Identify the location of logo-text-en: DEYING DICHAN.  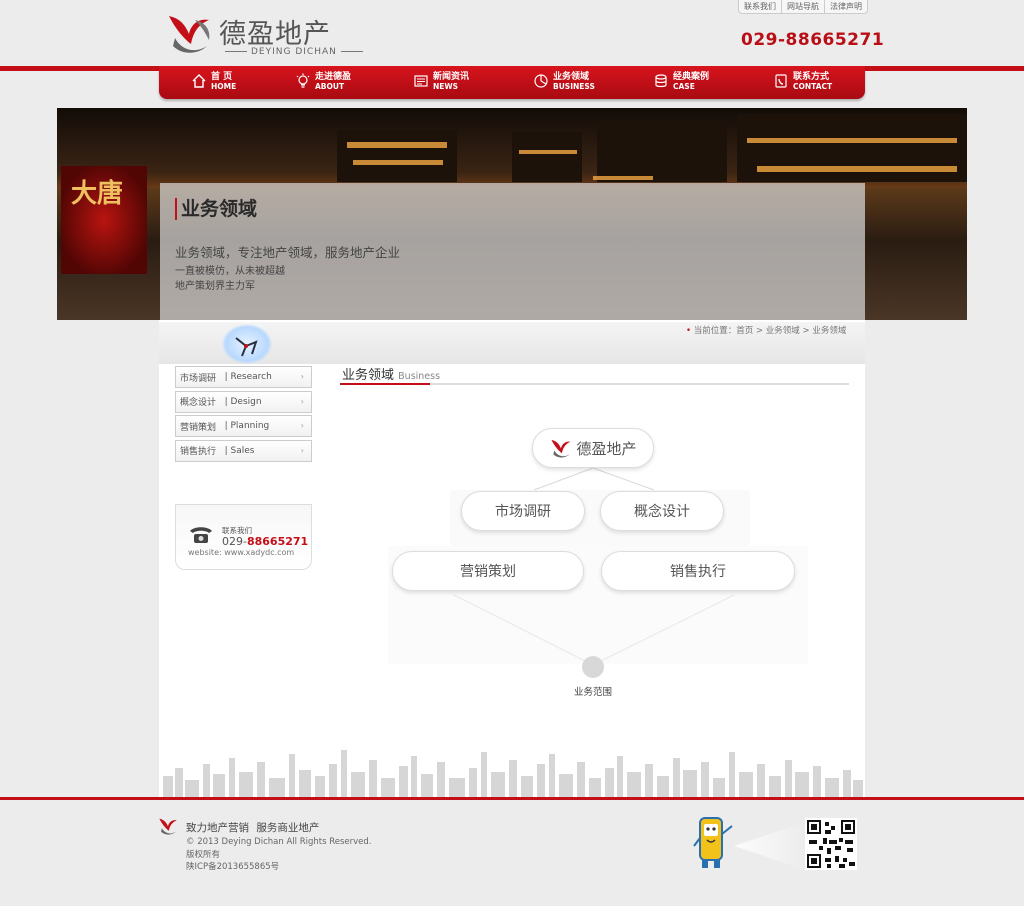
(294, 52).